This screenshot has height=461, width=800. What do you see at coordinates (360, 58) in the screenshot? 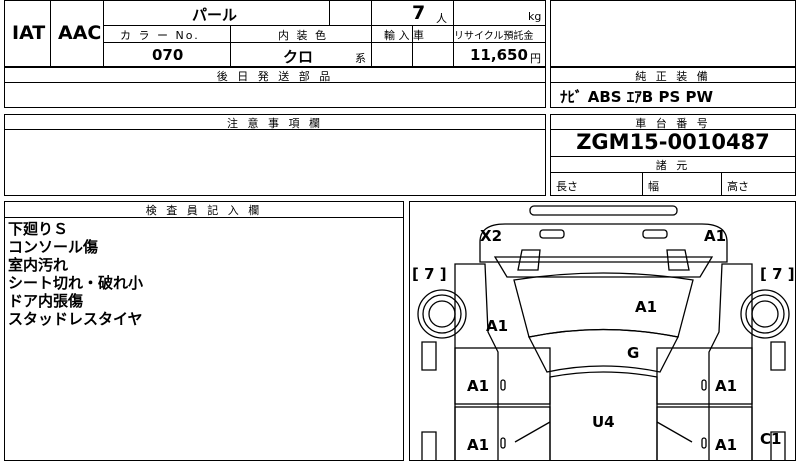
I see `interior-suffix: 系` at bounding box center [360, 58].